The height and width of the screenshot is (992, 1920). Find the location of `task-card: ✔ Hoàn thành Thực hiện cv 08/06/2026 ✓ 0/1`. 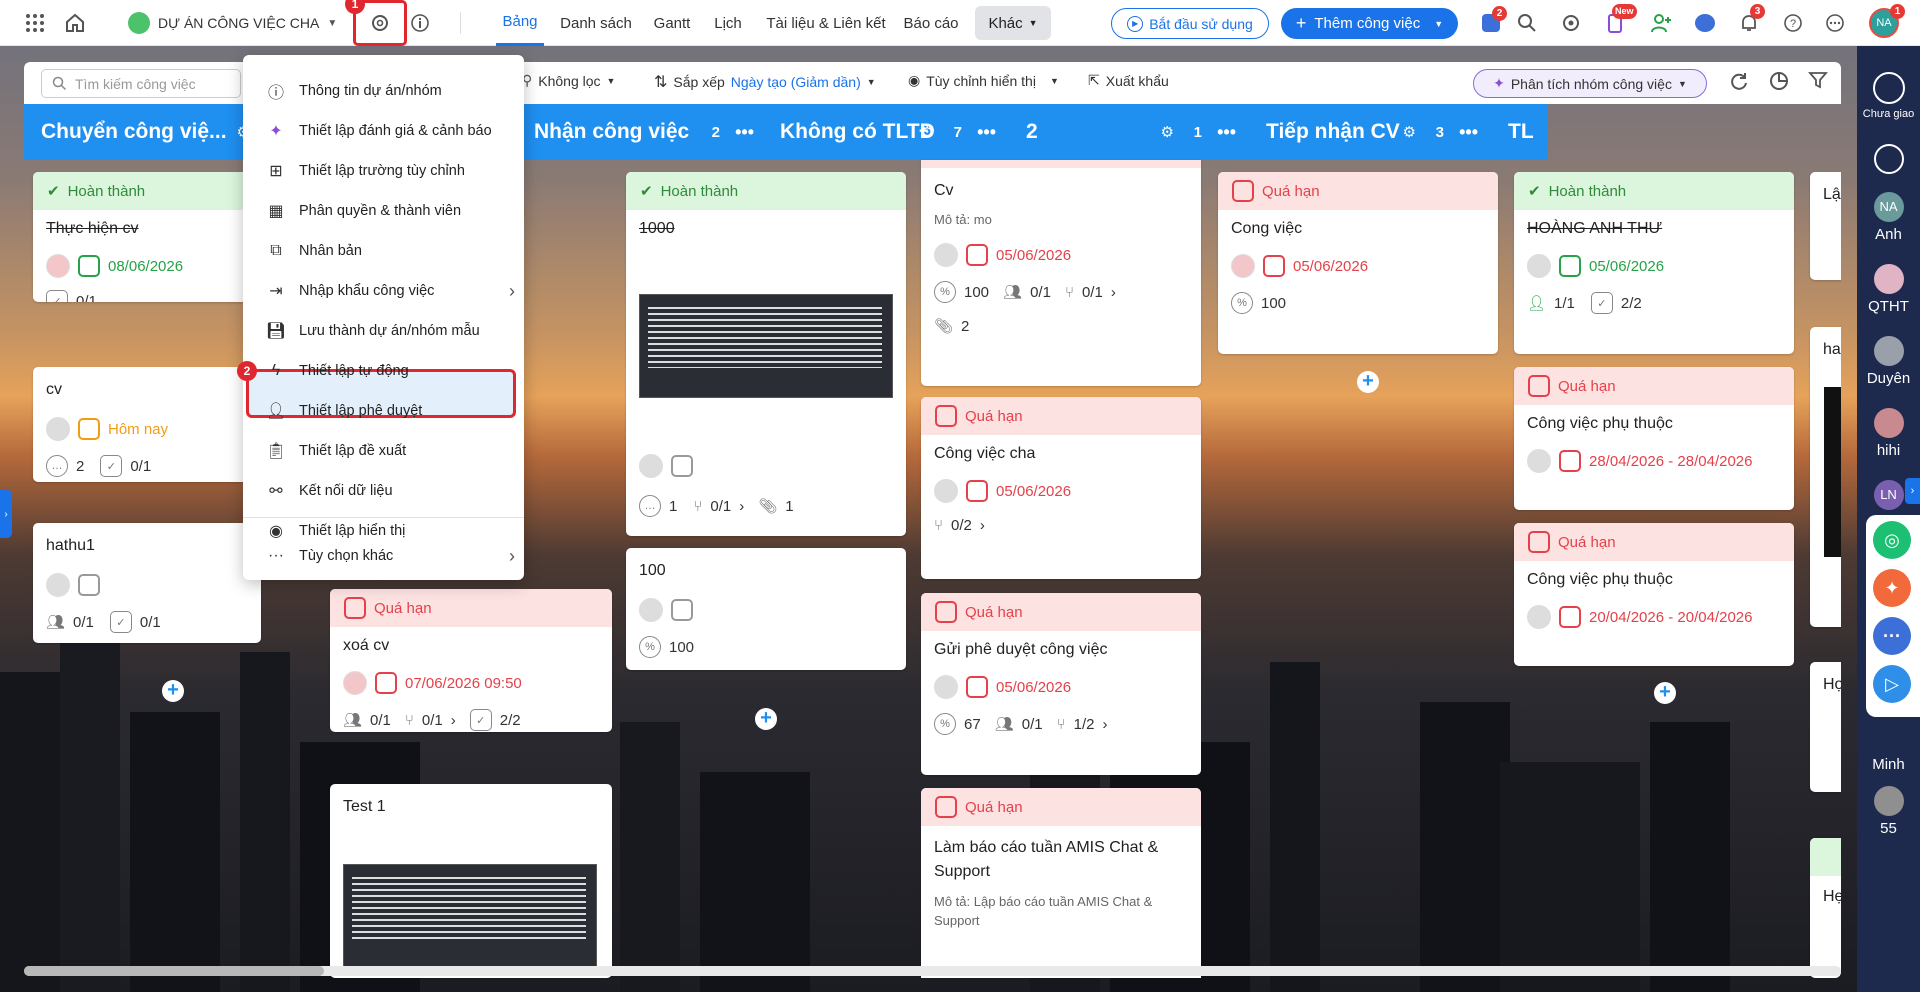

task-card: ✔ Hoàn thành Thực hiện cv 08/06/2026 ✓ 0/1 is located at coordinates (147, 237).